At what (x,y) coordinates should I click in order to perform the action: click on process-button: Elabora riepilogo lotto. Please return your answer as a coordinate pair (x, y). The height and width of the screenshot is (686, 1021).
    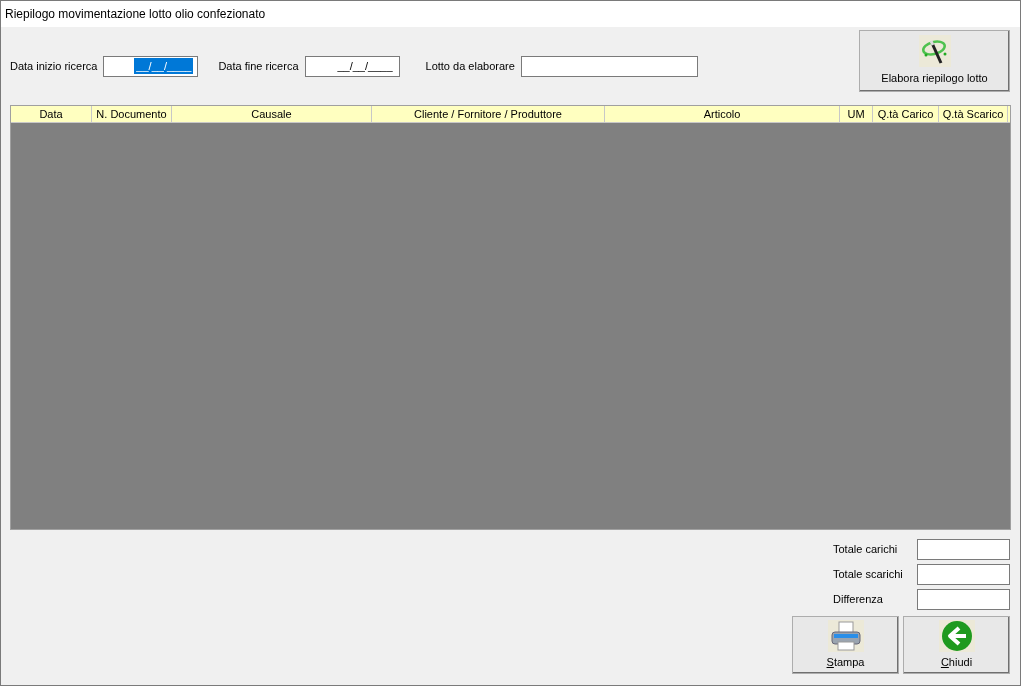
    Looking at the image, I should click on (934, 61).